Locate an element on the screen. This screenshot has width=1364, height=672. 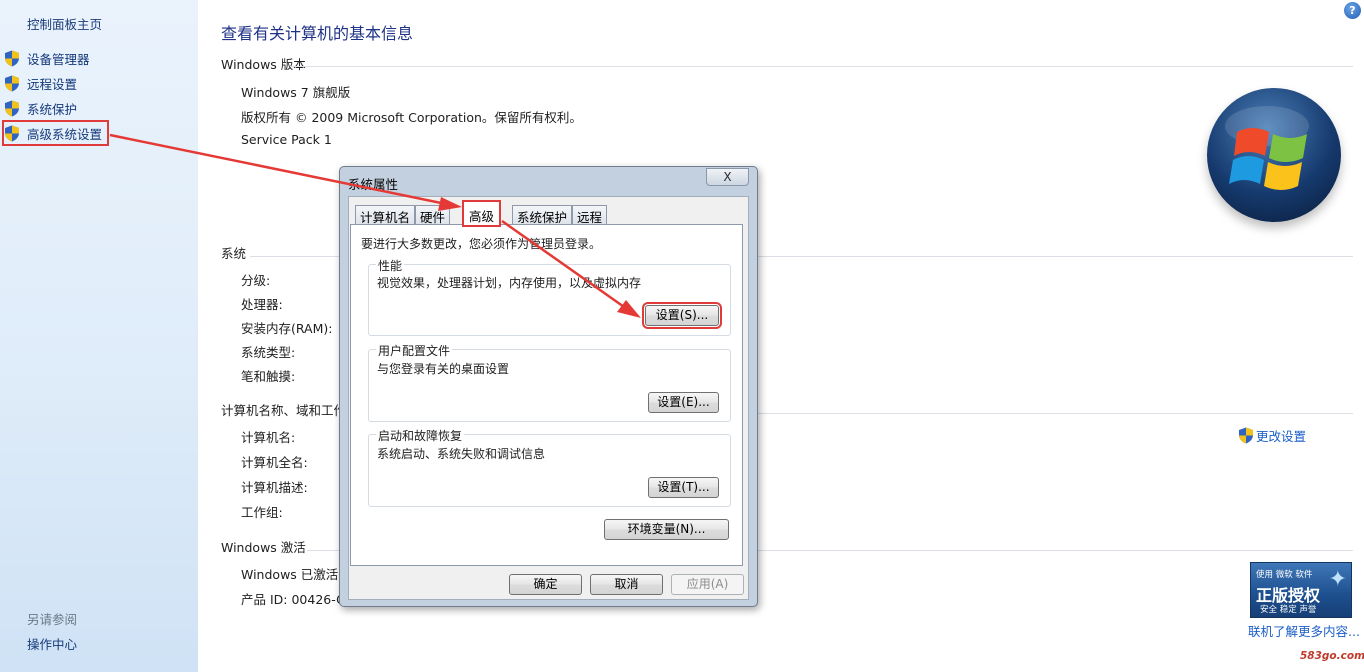
startup-recovery-title: 启动和故障恢复 is located at coordinates (420, 435).